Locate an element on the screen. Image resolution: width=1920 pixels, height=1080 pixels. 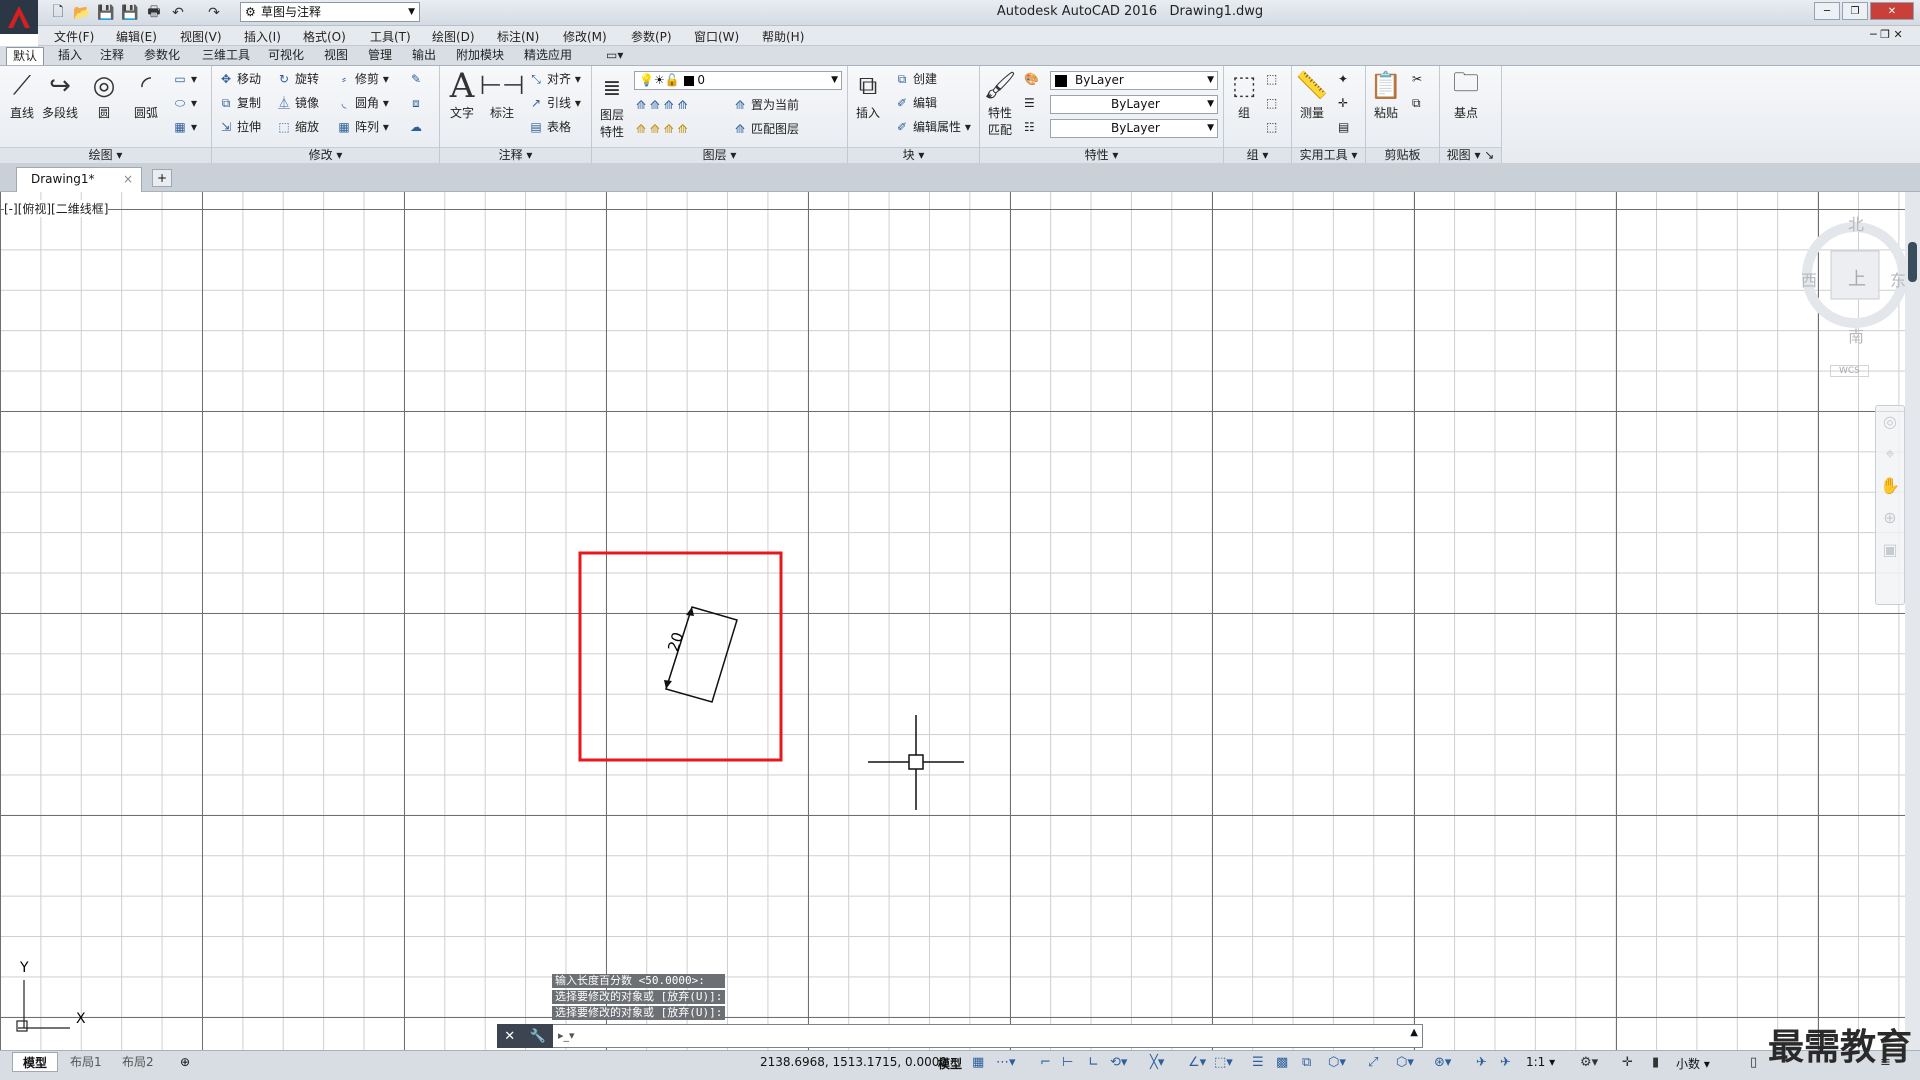
new-tab-button: + is located at coordinates (162, 178).